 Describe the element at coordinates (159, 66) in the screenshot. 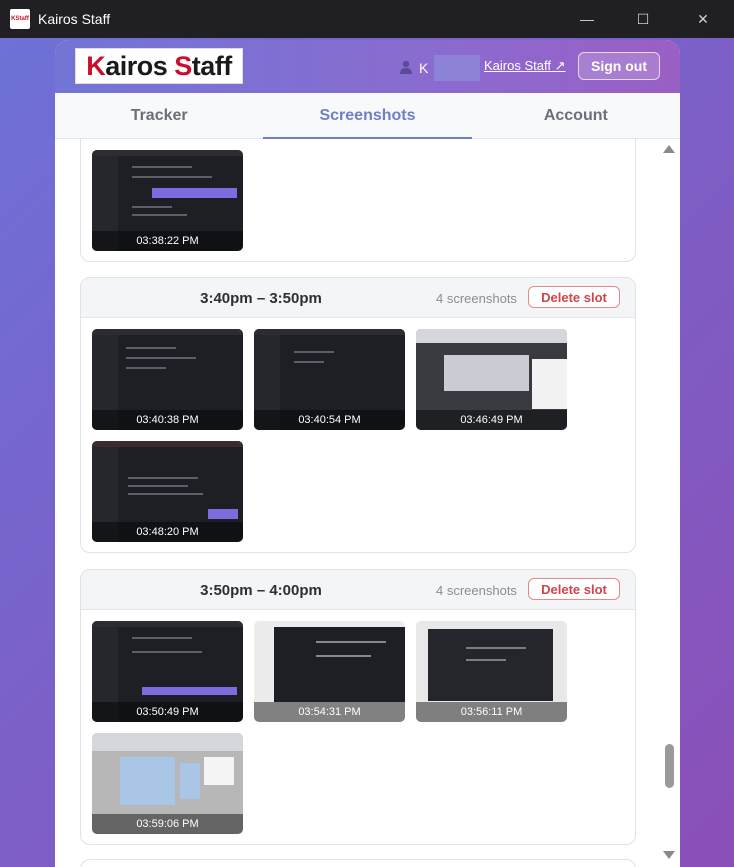

I see `kairos-staff-logo: Kairos Staff` at that location.